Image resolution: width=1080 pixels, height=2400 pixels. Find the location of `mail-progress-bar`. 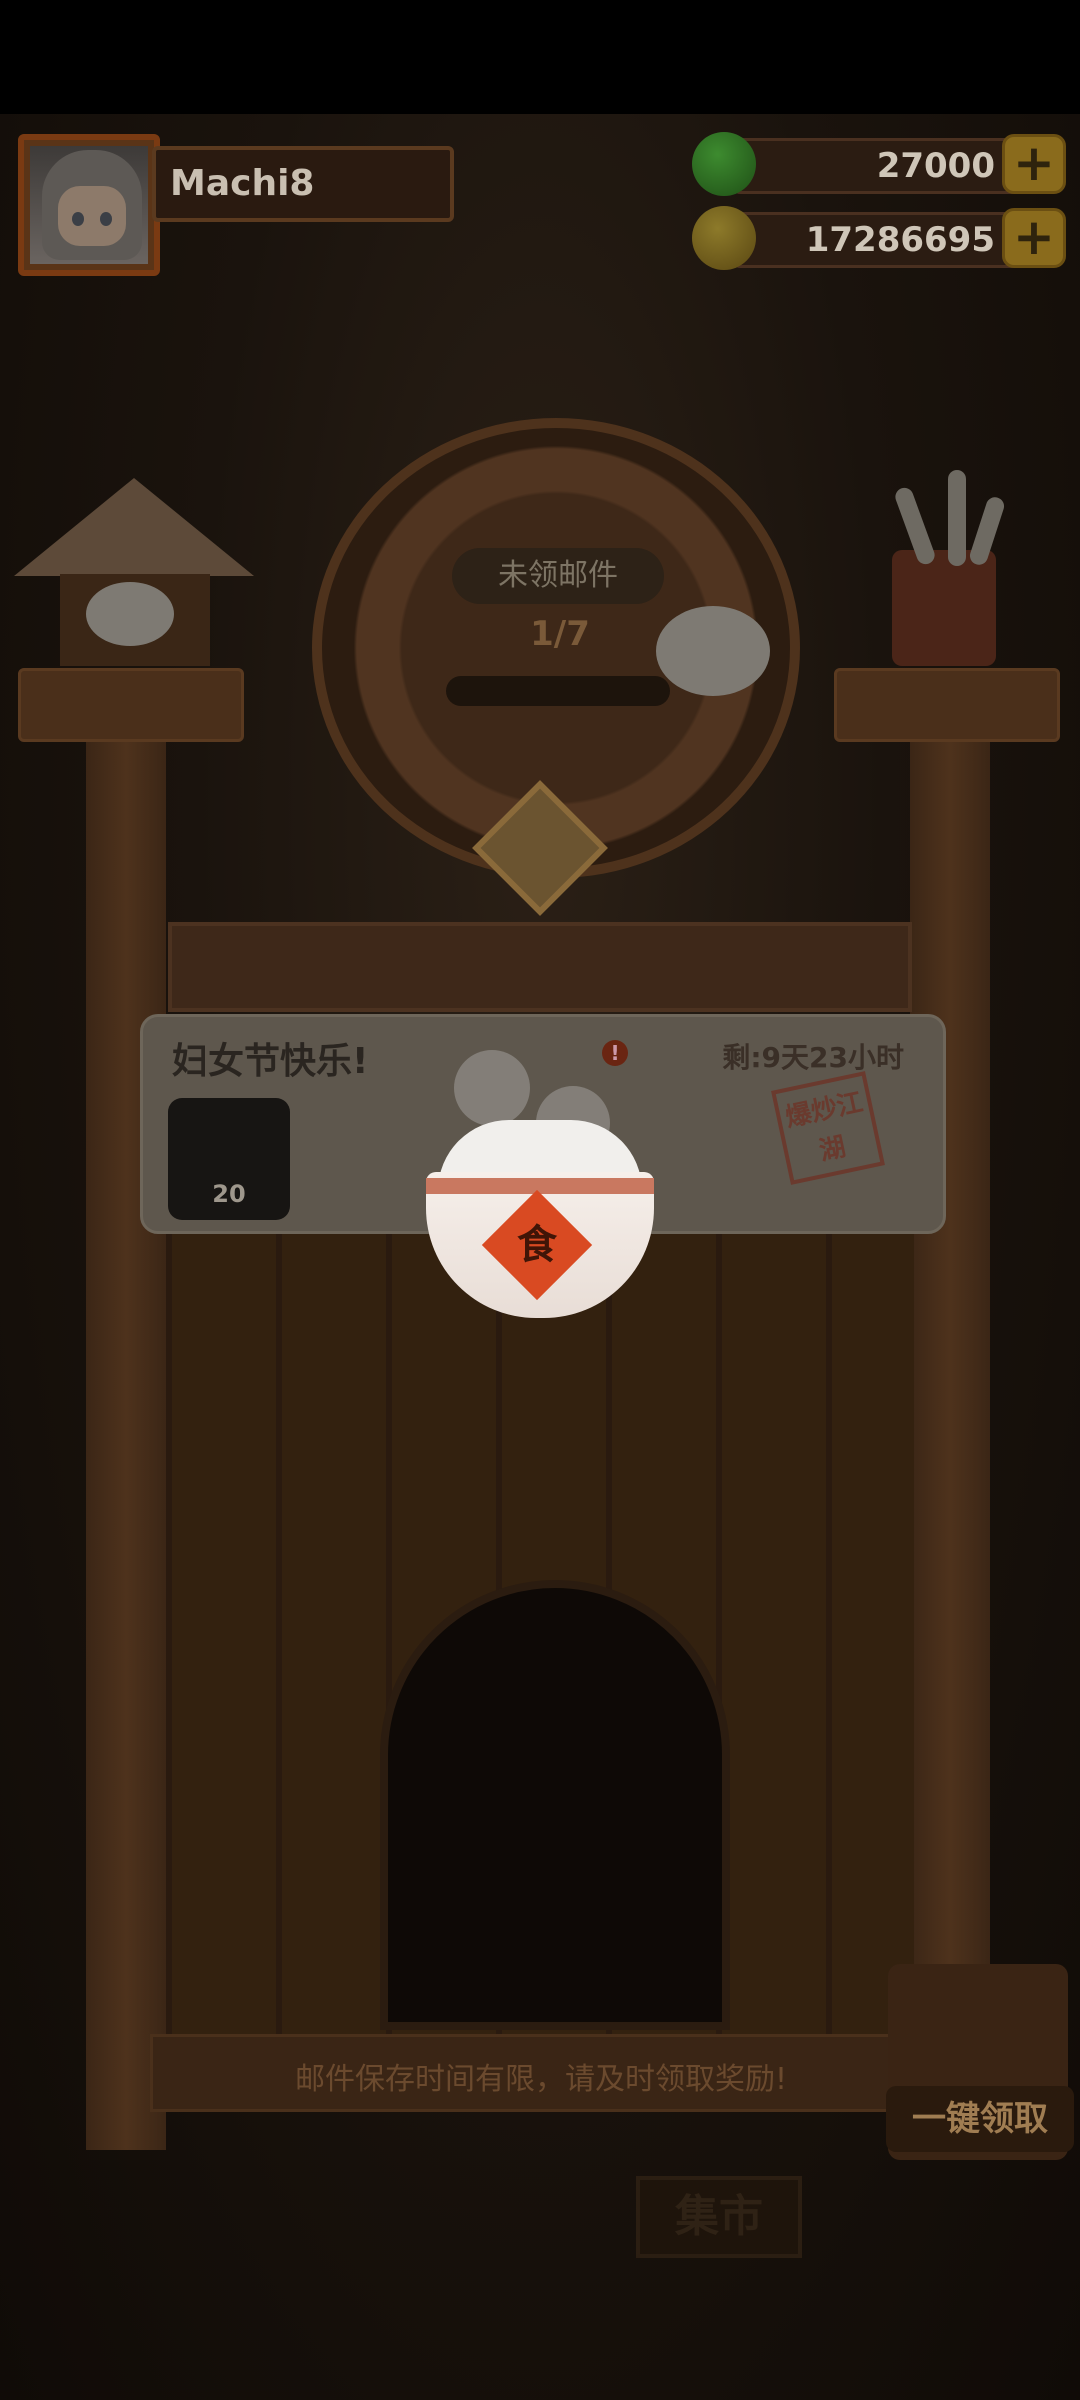

mail-progress-bar is located at coordinates (558, 691).